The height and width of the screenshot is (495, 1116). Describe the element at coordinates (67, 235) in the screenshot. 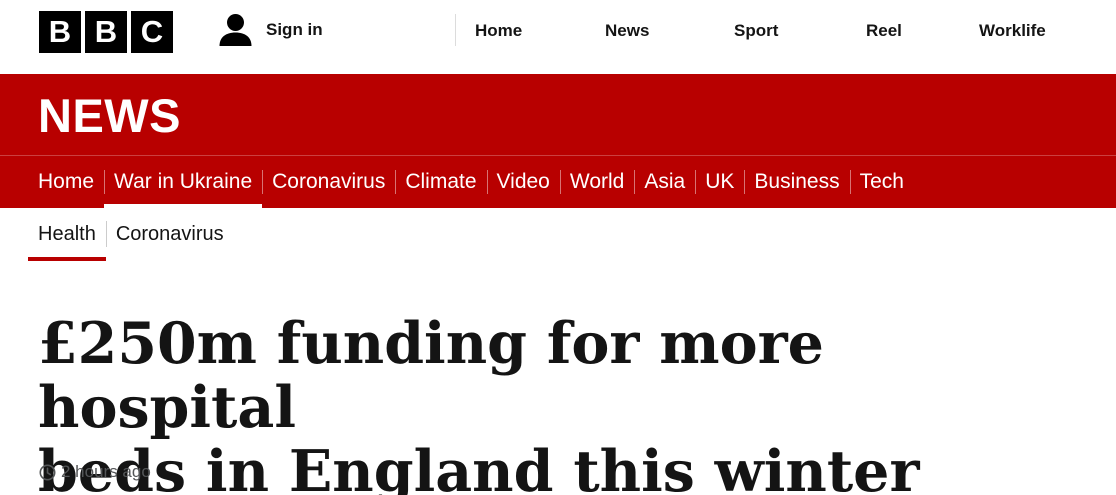

I see `sub-nav-health: Health` at that location.